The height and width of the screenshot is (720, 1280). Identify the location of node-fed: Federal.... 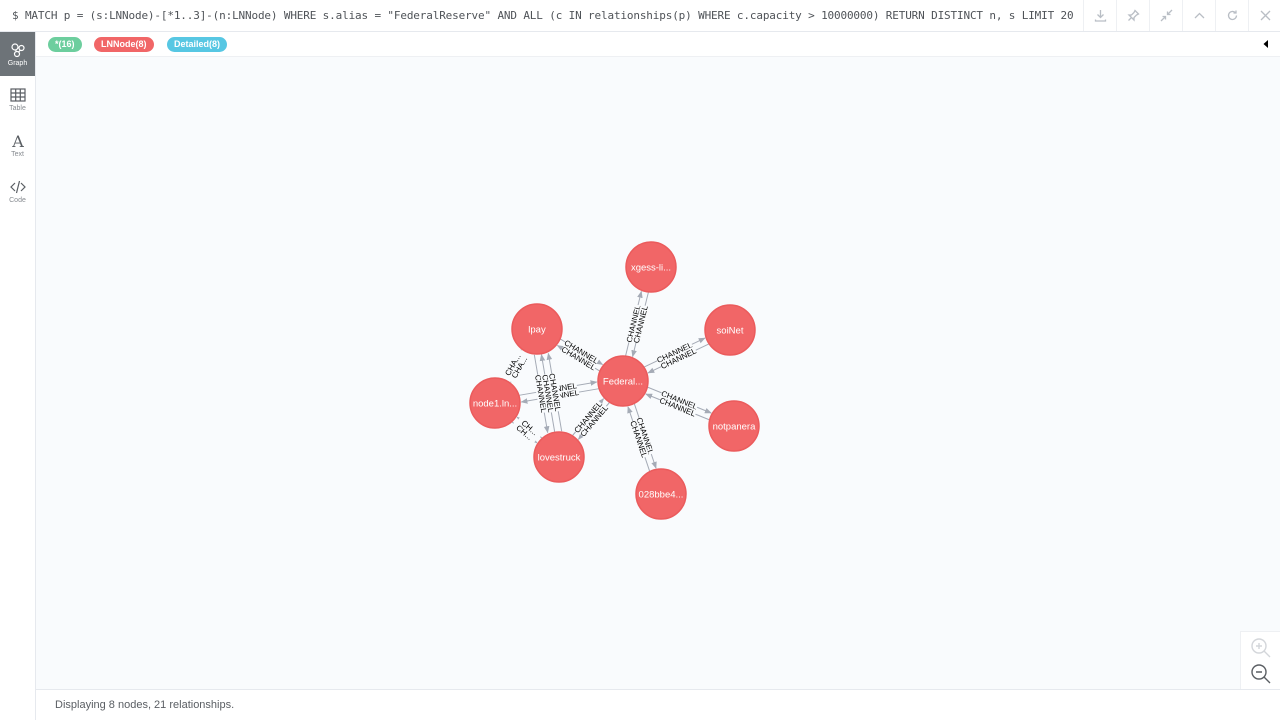
(623, 381).